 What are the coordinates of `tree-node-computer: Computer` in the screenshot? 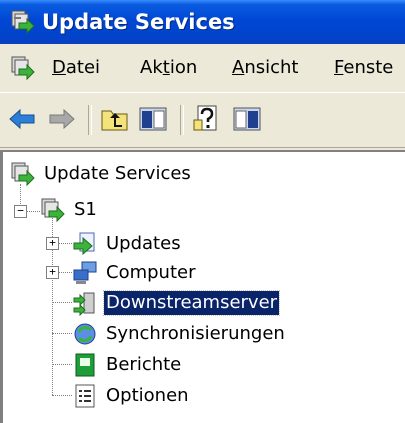 It's located at (172, 274).